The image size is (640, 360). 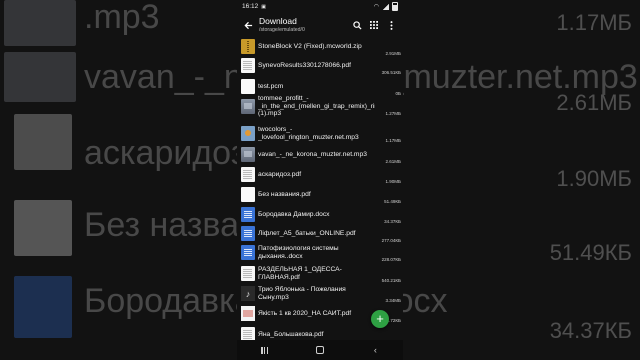 I want to click on file-row: РАЗДЕЛЬНАЯ 1_ОДЕССА-ГЛАВНАЯ.pdf 540.21КБ, so click(x=320, y=273).